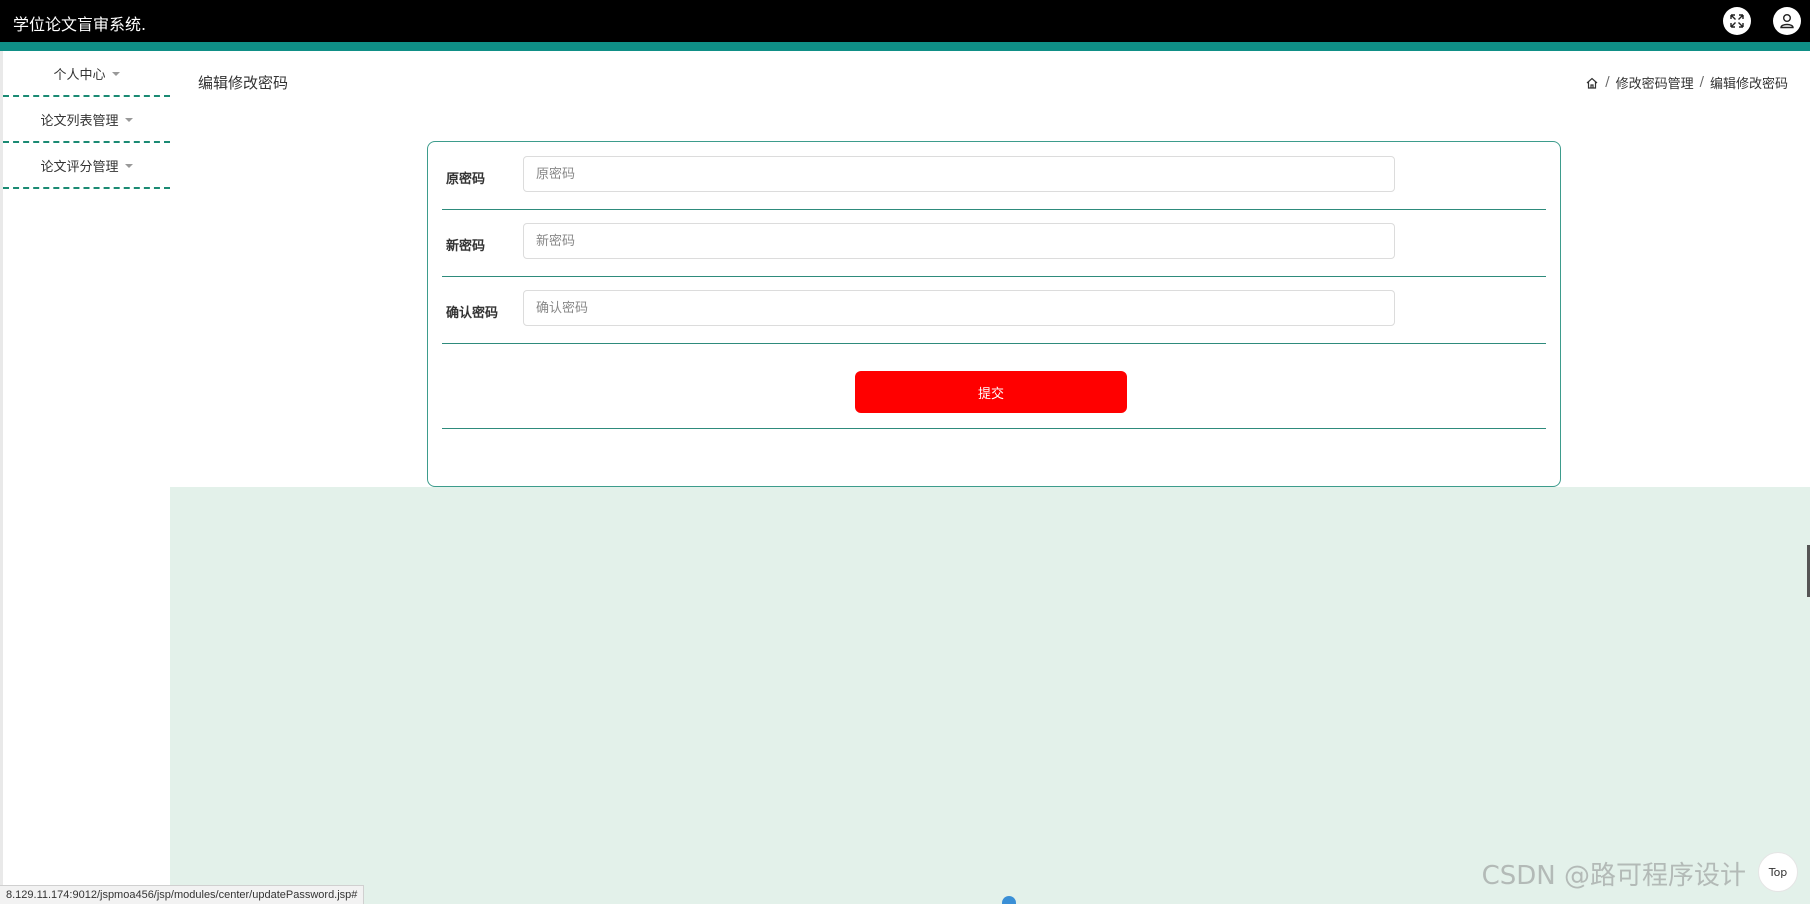 The width and height of the screenshot is (1810, 904). I want to click on new-password-row: 新密码, so click(994, 243).